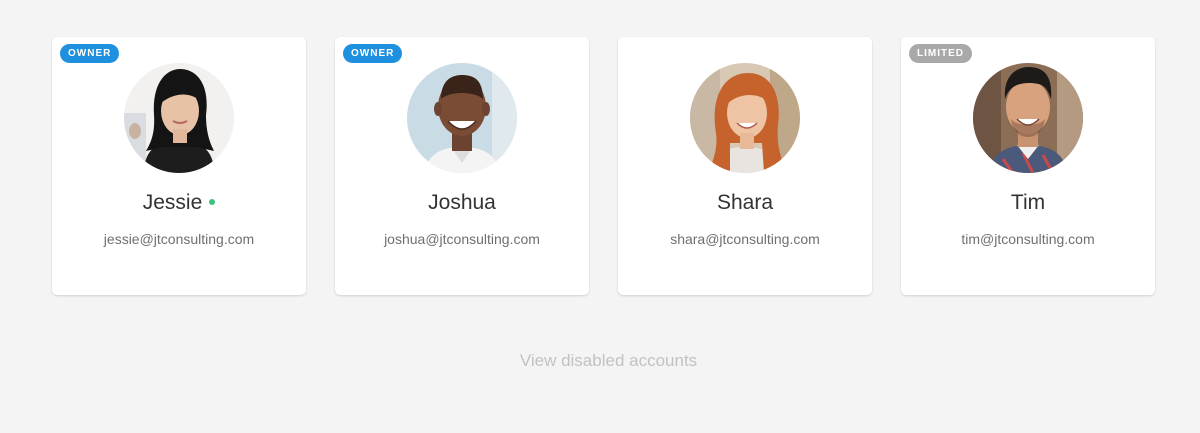 The image size is (1200, 433). I want to click on user-card-shara: Shara shara@jtconsulting.com, so click(745, 166).